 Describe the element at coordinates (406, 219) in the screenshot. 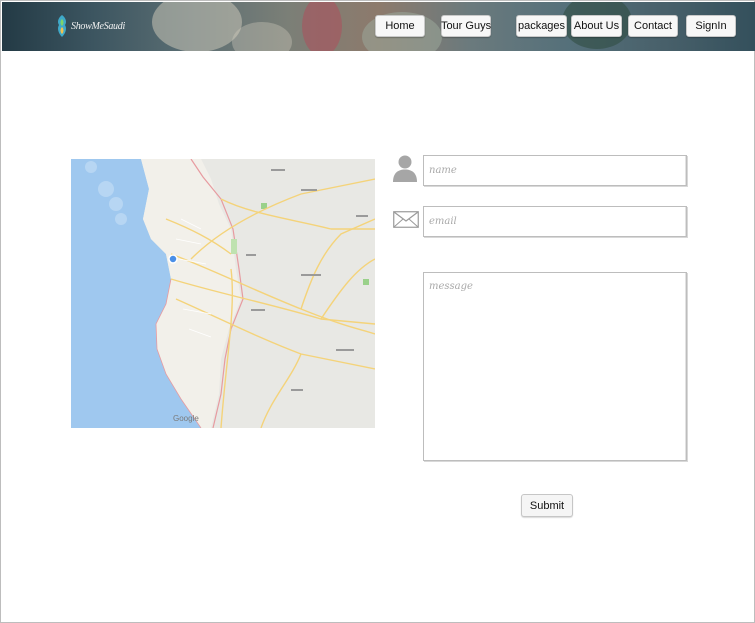

I see `envelope-icon` at that location.